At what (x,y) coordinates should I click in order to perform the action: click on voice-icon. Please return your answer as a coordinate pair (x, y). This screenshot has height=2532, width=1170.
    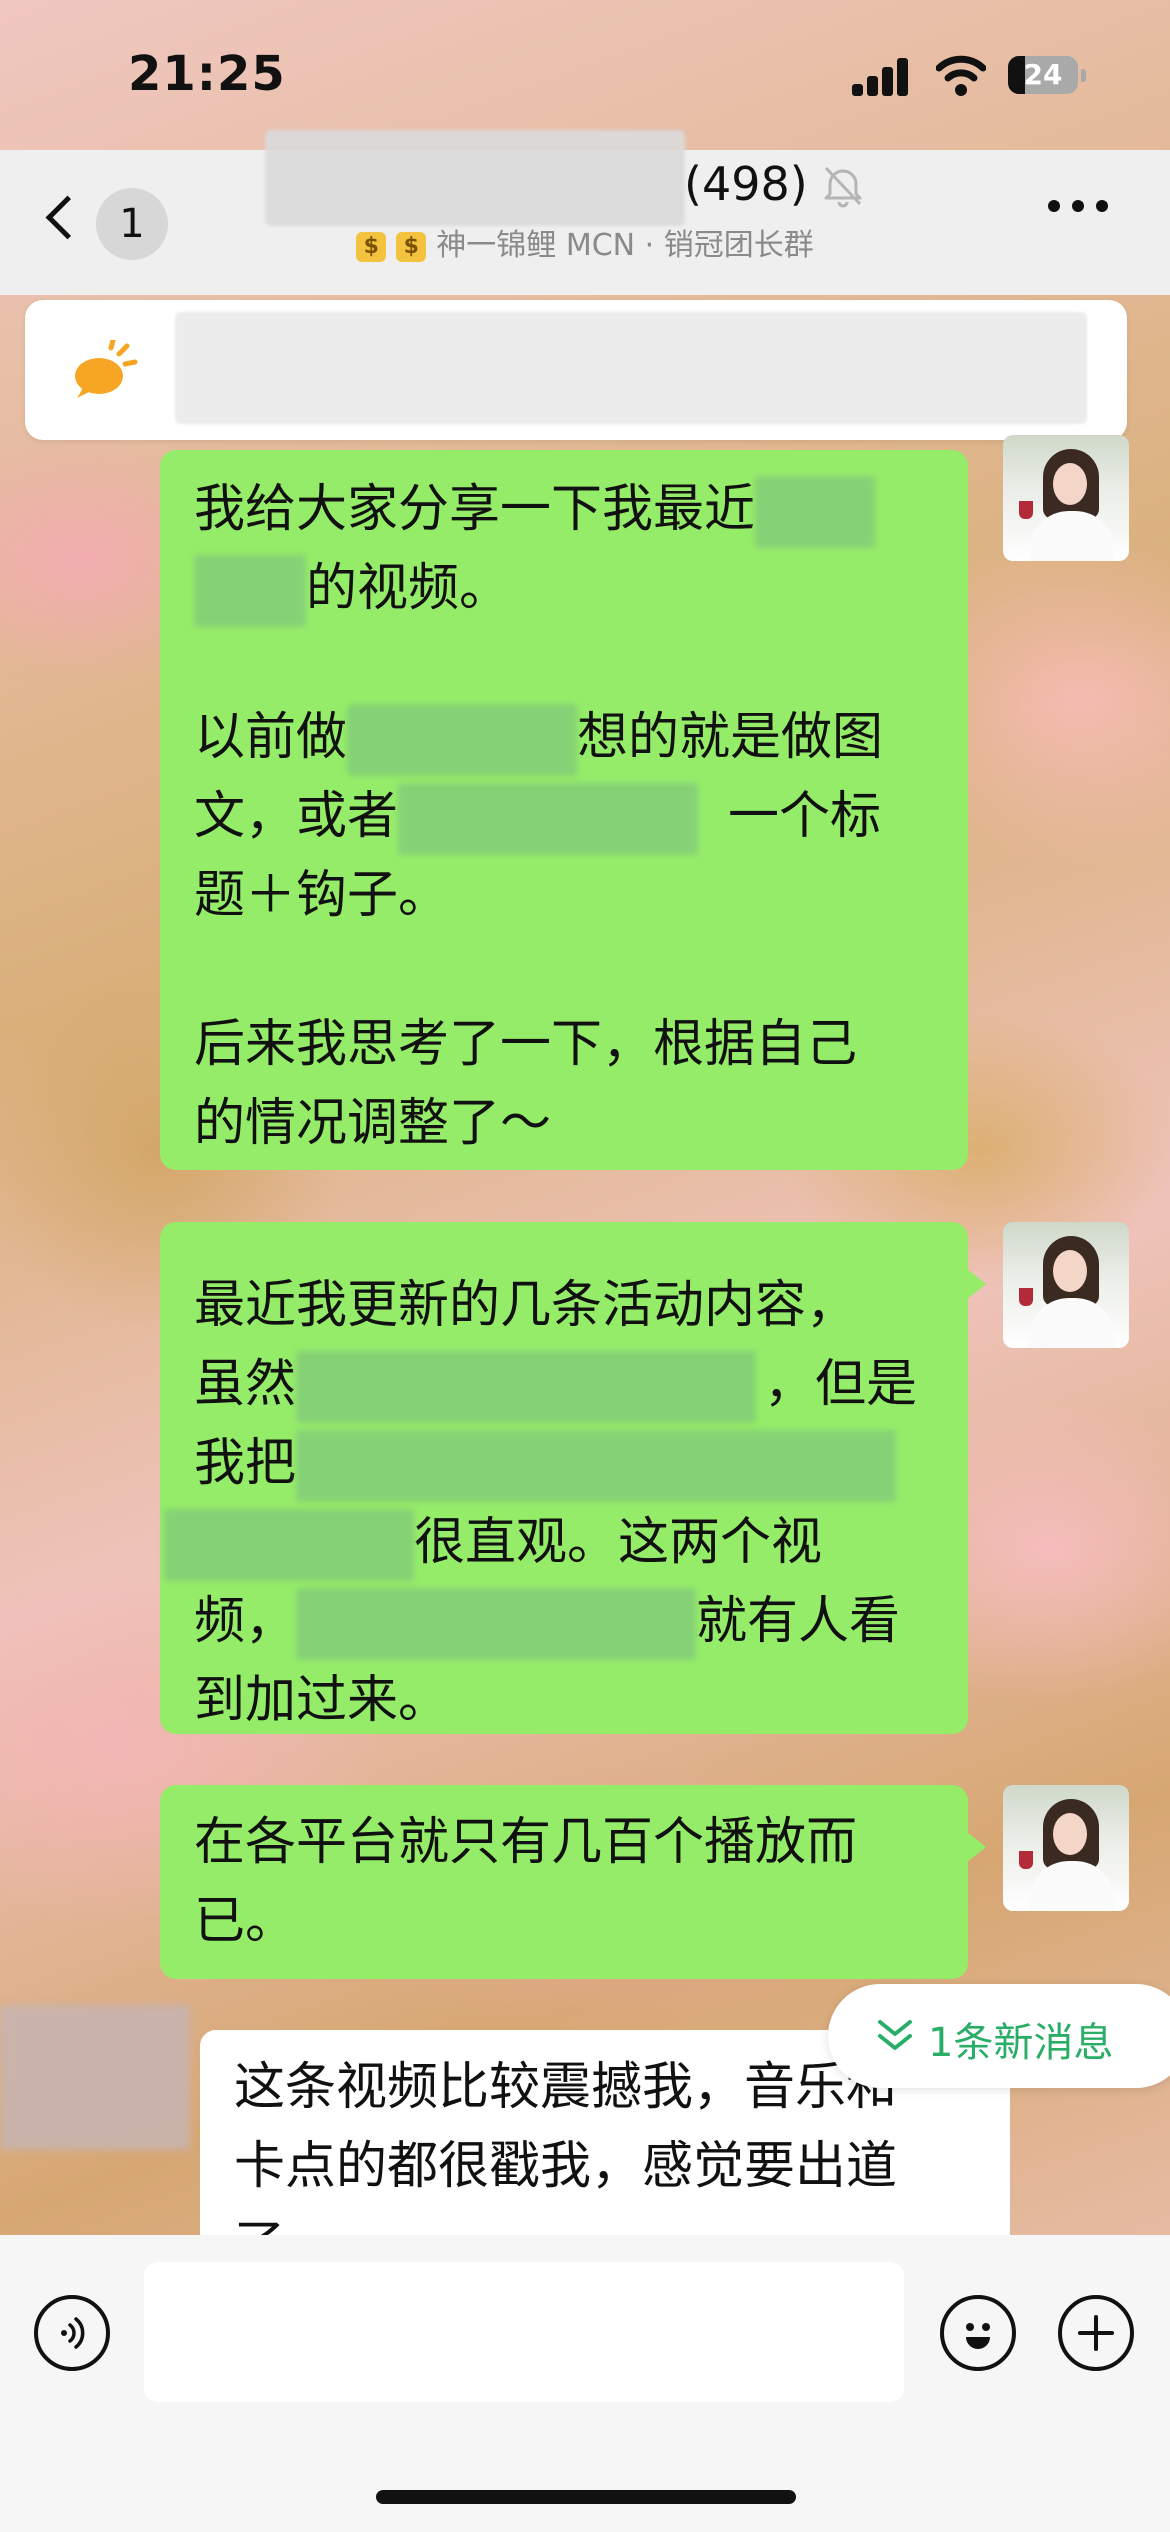
    Looking at the image, I should click on (73, 2333).